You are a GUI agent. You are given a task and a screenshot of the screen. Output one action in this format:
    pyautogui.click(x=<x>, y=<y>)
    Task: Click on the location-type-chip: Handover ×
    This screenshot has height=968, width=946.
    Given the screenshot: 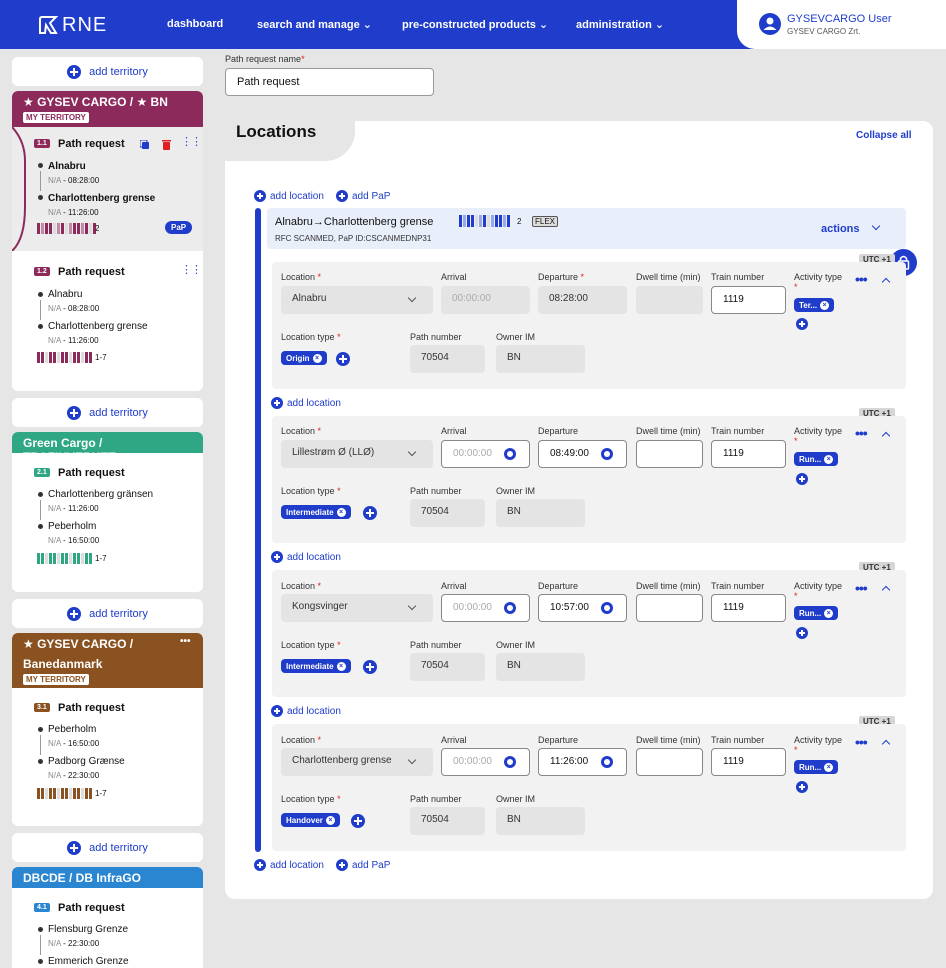 What is the action you would take?
    pyautogui.click(x=310, y=820)
    